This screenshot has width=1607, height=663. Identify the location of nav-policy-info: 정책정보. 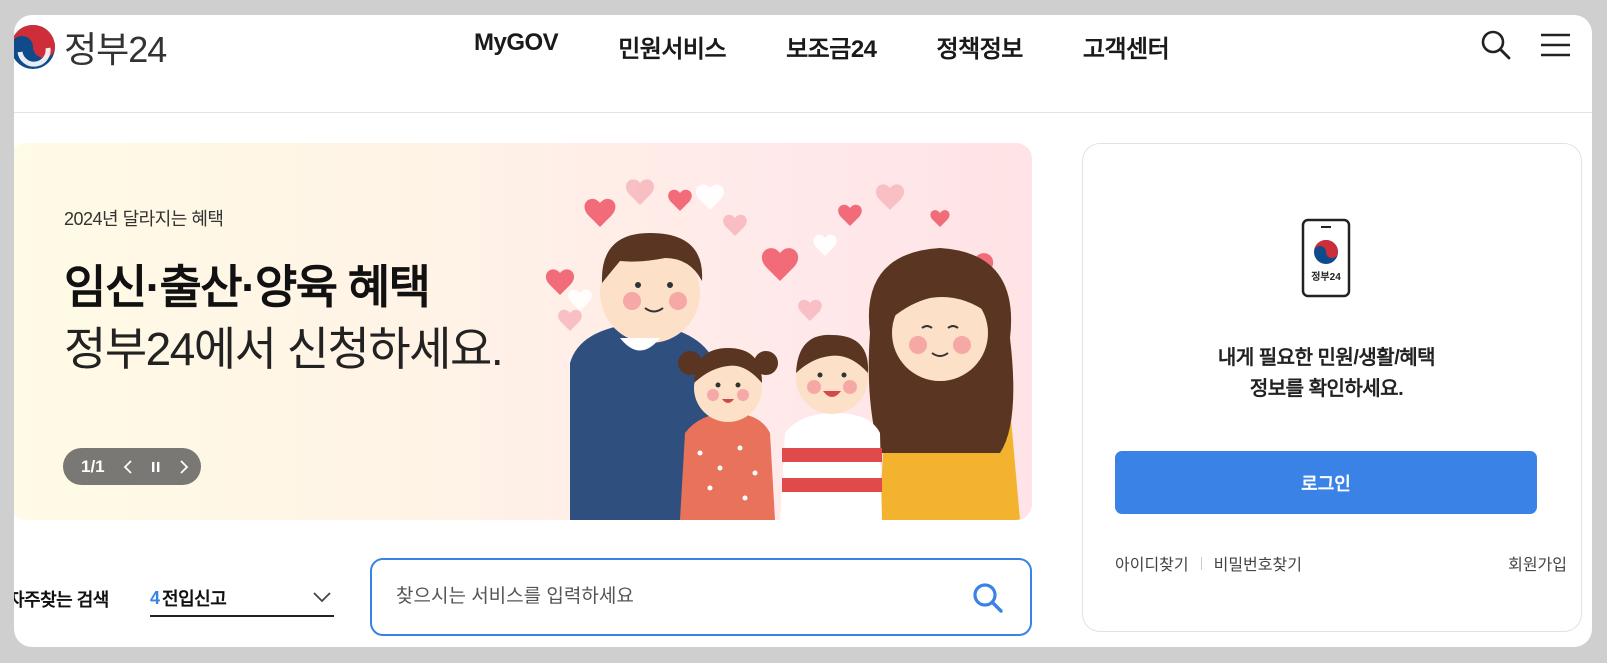
(980, 46).